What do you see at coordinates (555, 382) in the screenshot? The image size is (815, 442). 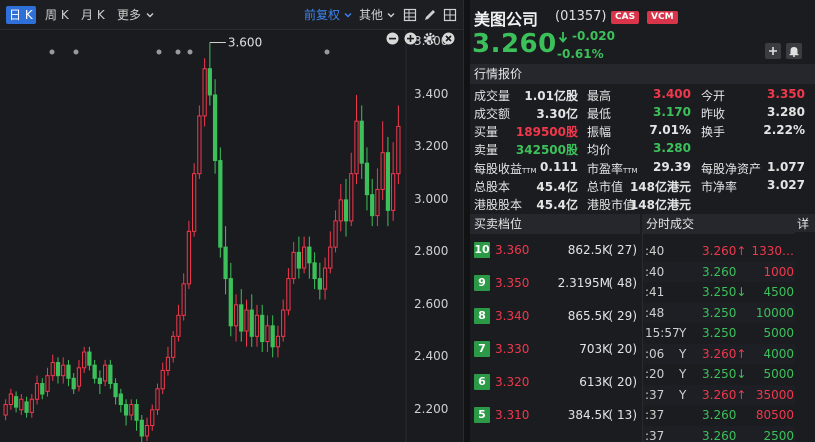 I see `orderbook-row: 6 3.320 613K( 20)` at bounding box center [555, 382].